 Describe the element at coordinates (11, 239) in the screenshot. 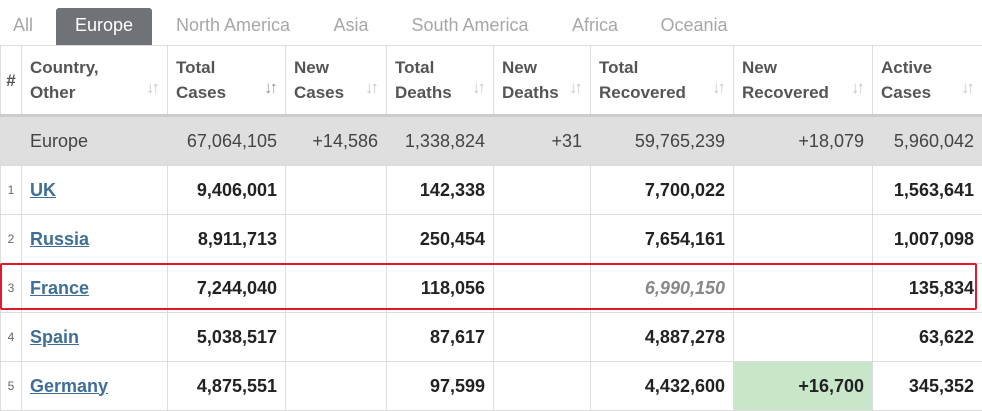

I see `row-number: 2` at that location.